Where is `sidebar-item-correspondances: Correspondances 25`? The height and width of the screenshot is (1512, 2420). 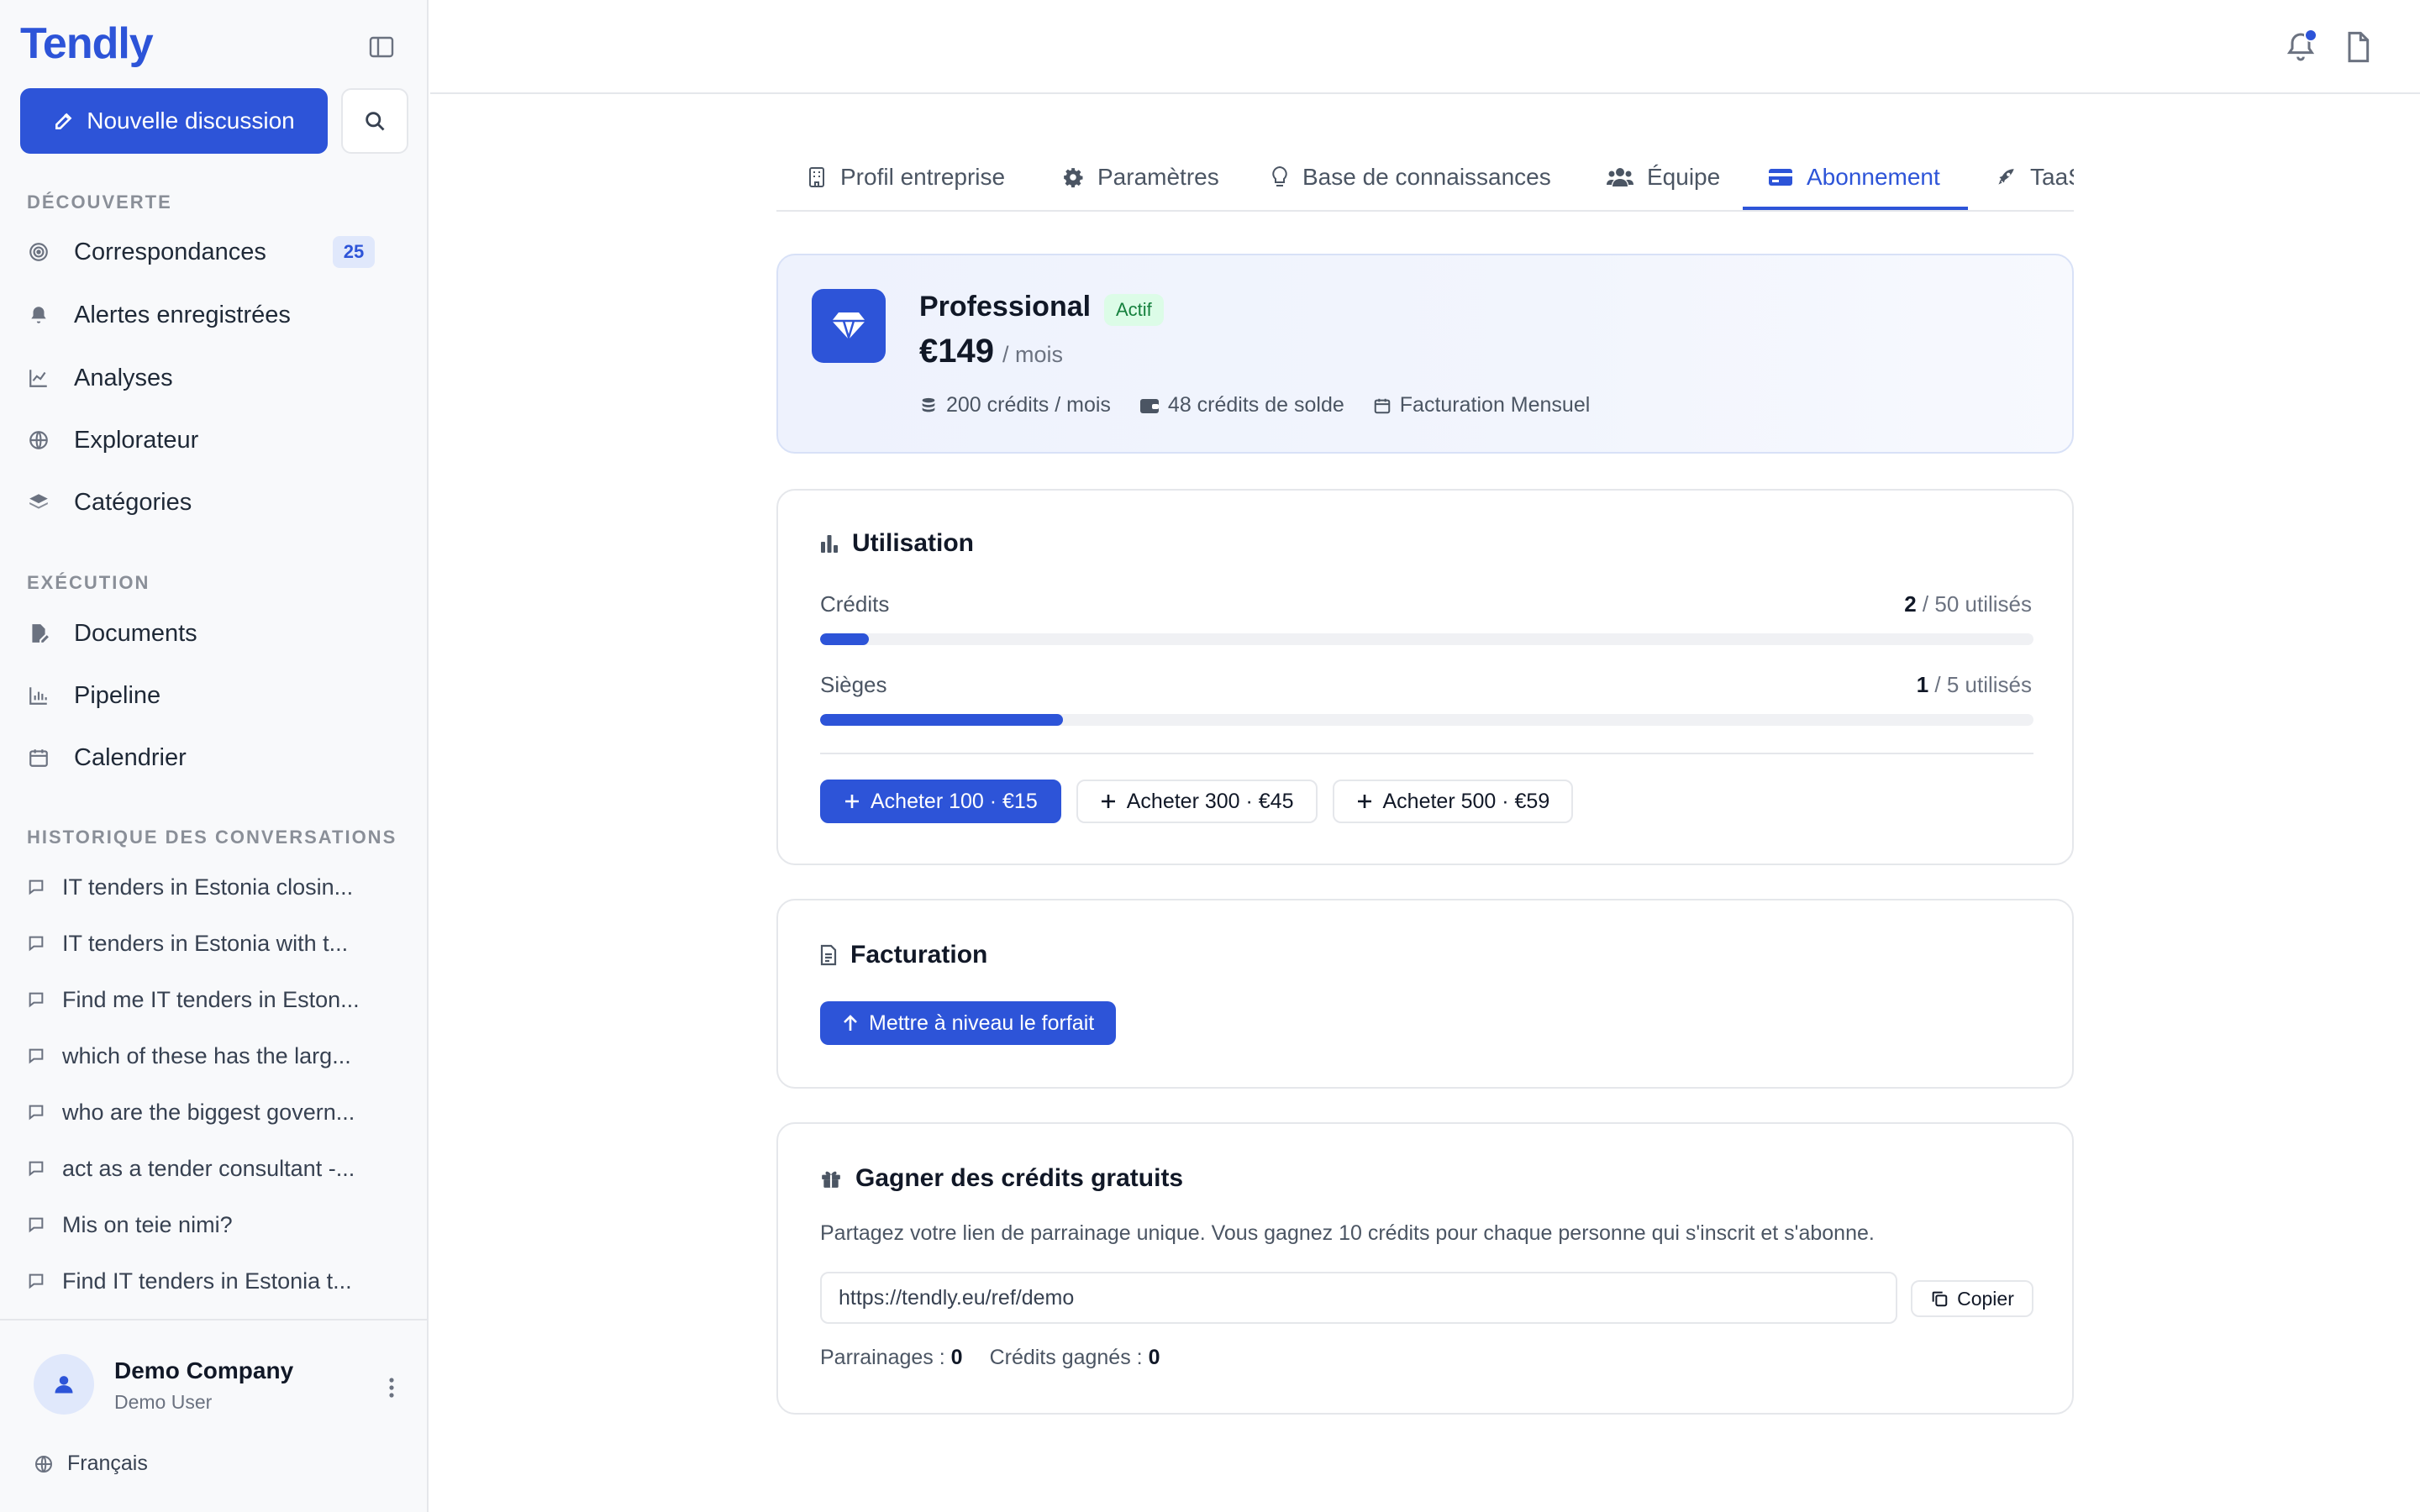 sidebar-item-correspondances: Correspondances 25 is located at coordinates (216, 252).